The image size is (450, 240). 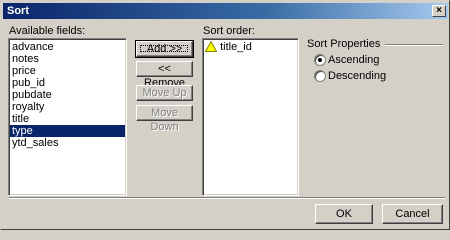 What do you see at coordinates (211, 46) in the screenshot?
I see `warning-triangle-icon` at bounding box center [211, 46].